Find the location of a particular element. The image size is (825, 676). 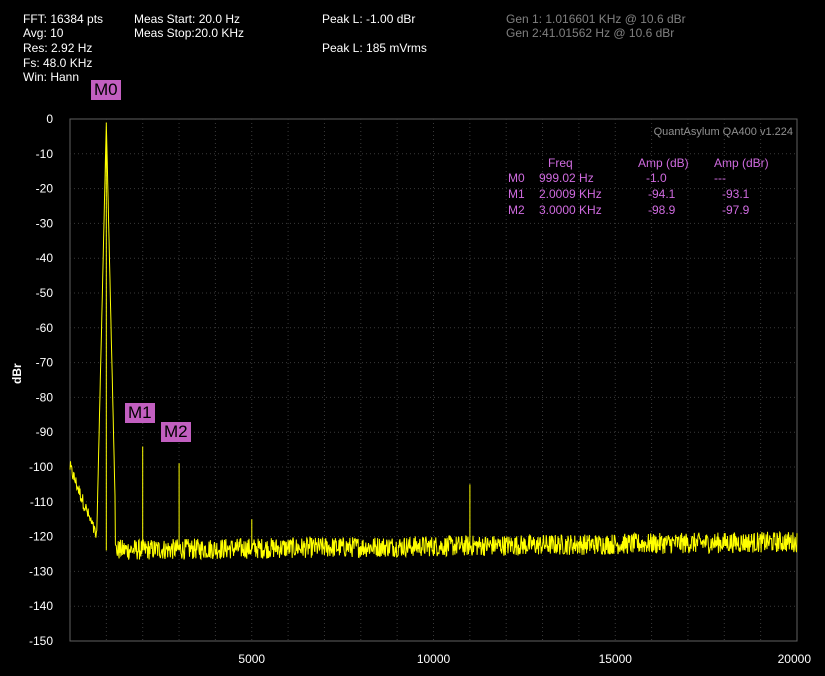

x-tick-label: 10000 is located at coordinates (434, 659).